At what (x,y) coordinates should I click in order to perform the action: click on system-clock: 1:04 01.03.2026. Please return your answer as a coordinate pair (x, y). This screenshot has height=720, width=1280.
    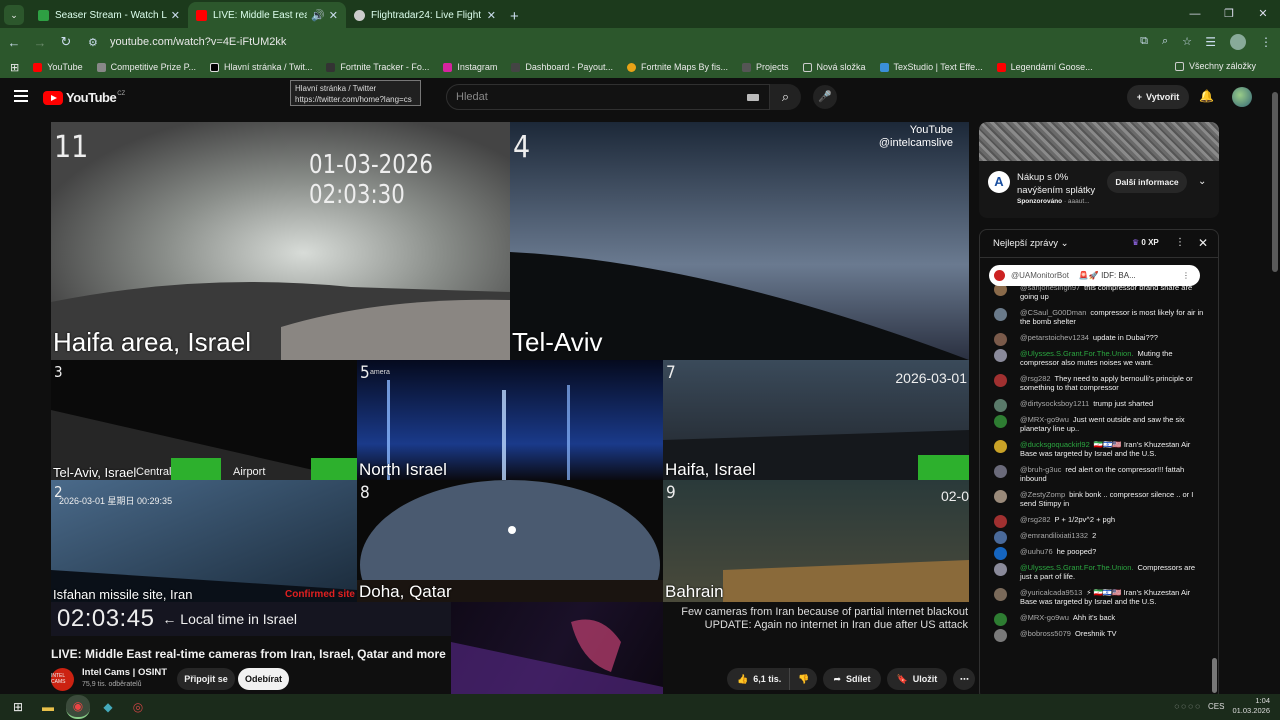
    Looking at the image, I should click on (1251, 706).